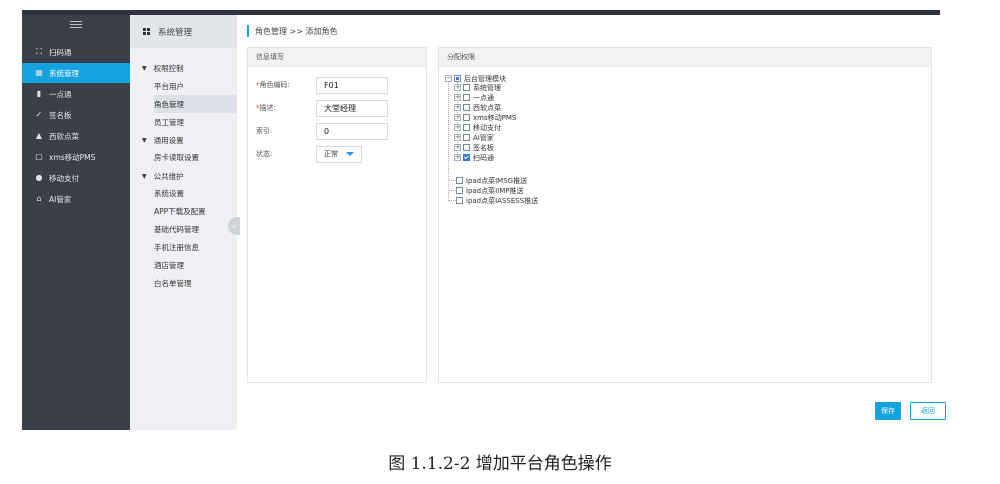  What do you see at coordinates (350, 154) in the screenshot?
I see `caret-down-icon` at bounding box center [350, 154].